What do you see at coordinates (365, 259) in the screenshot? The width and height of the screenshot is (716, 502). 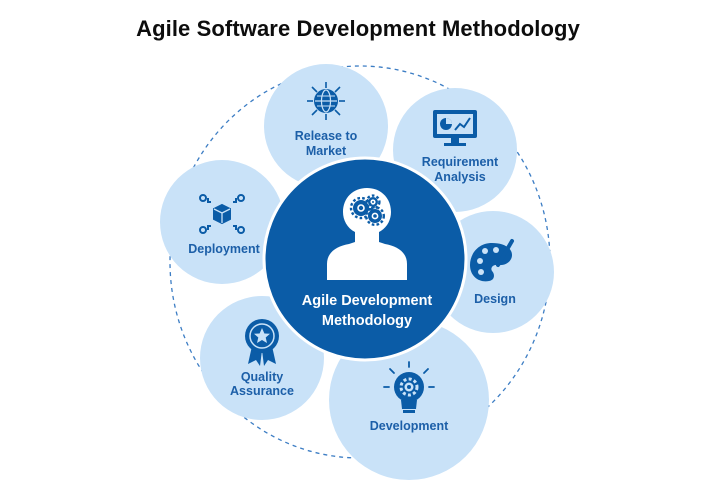 I see `center-hub: Agile Development Methodology` at bounding box center [365, 259].